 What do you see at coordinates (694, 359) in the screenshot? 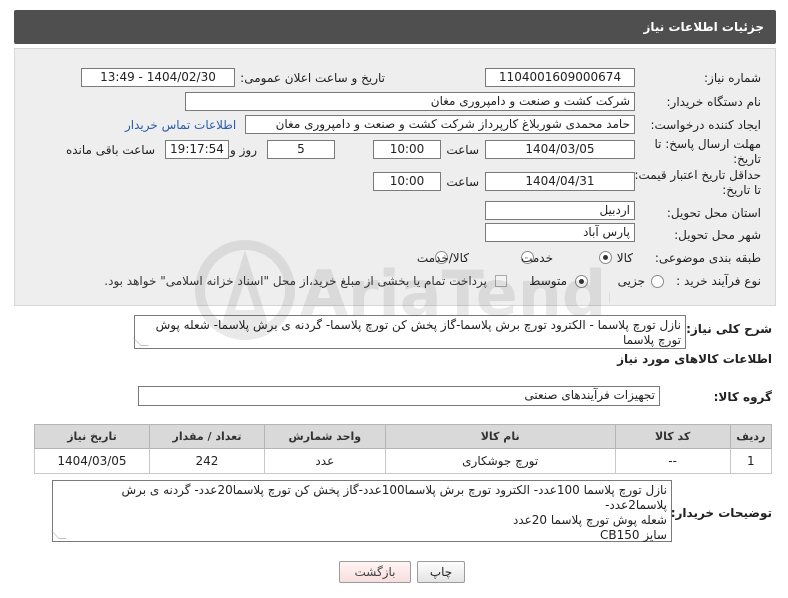
I see `goods-section-title: اطلاعات کالاهای مورد نیاز` at bounding box center [694, 359].